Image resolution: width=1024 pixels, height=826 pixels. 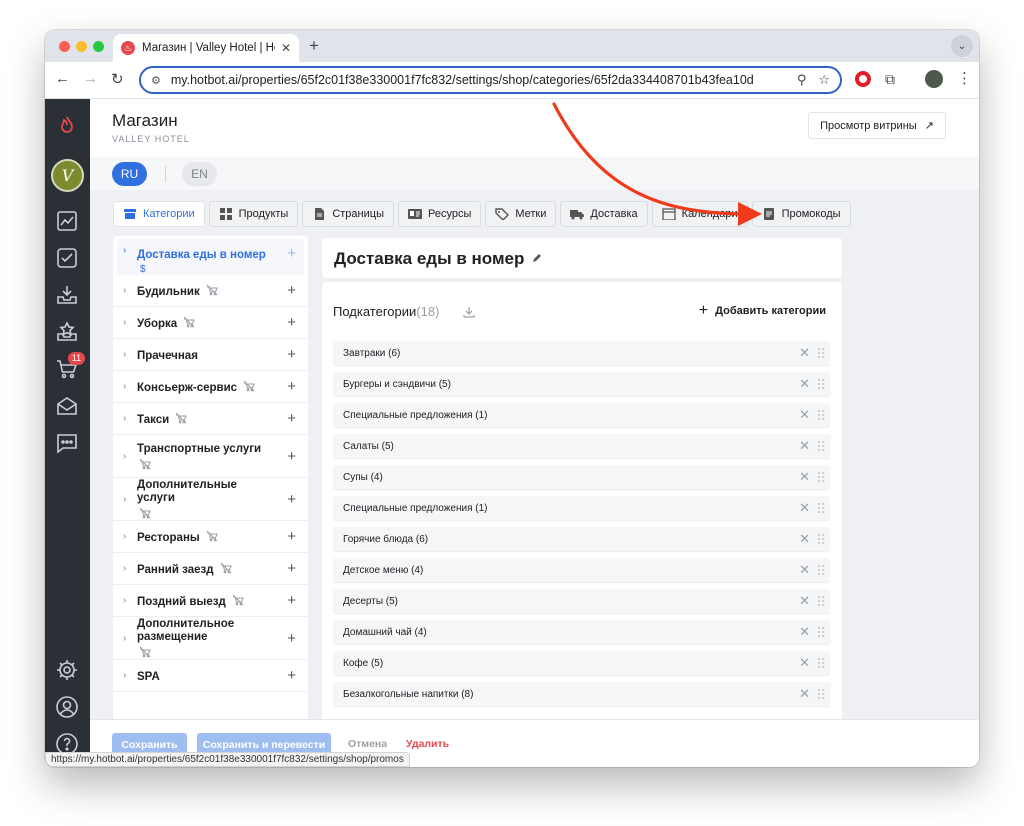 What do you see at coordinates (210, 456) in the screenshot?
I see `category-item: › Транспортные услуги +` at bounding box center [210, 456].